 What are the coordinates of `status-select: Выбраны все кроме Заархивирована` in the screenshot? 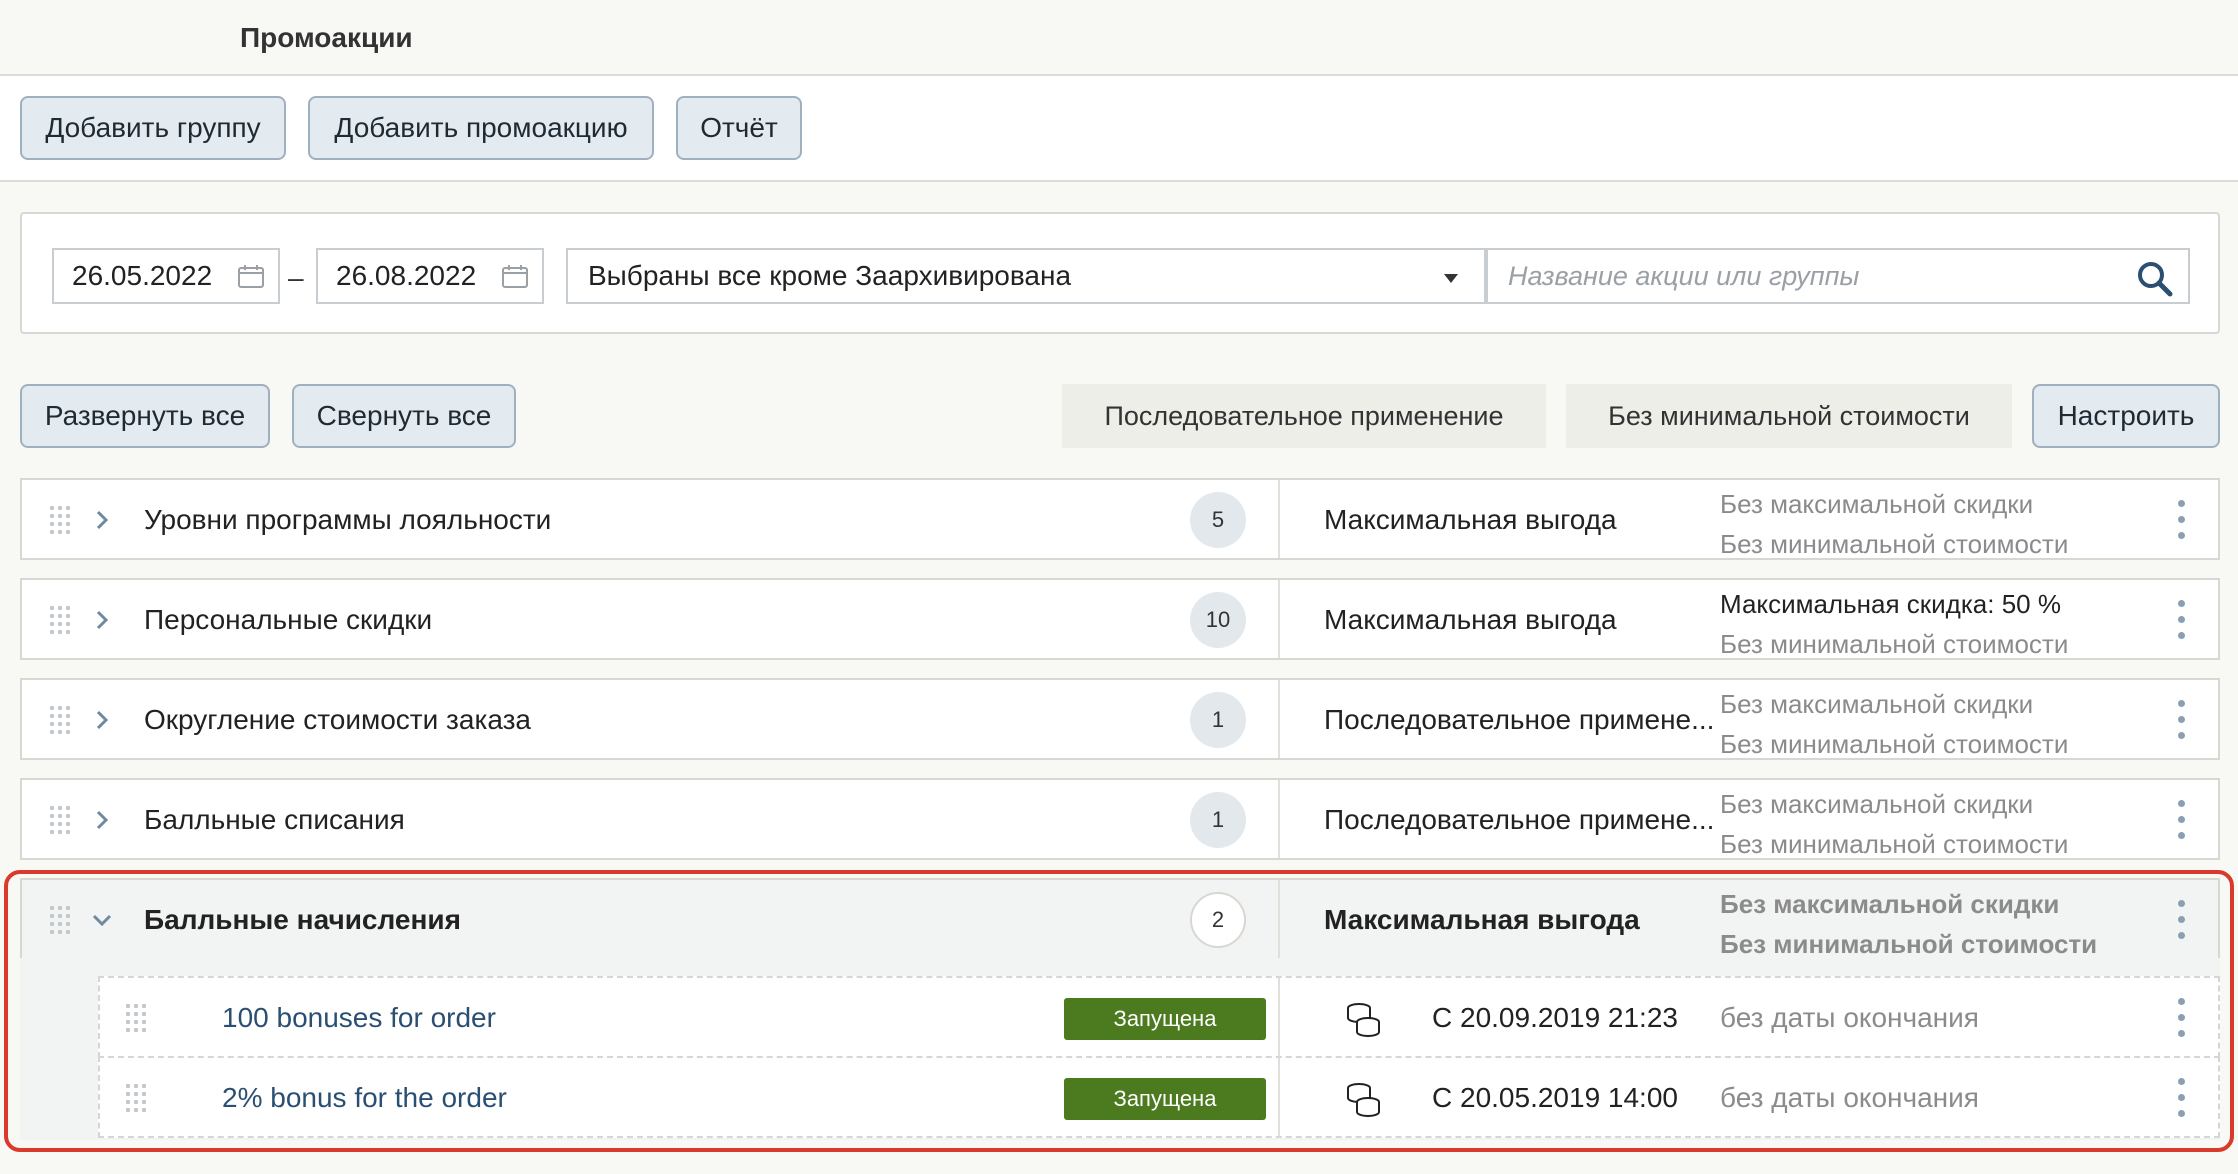 It's located at (1026, 276).